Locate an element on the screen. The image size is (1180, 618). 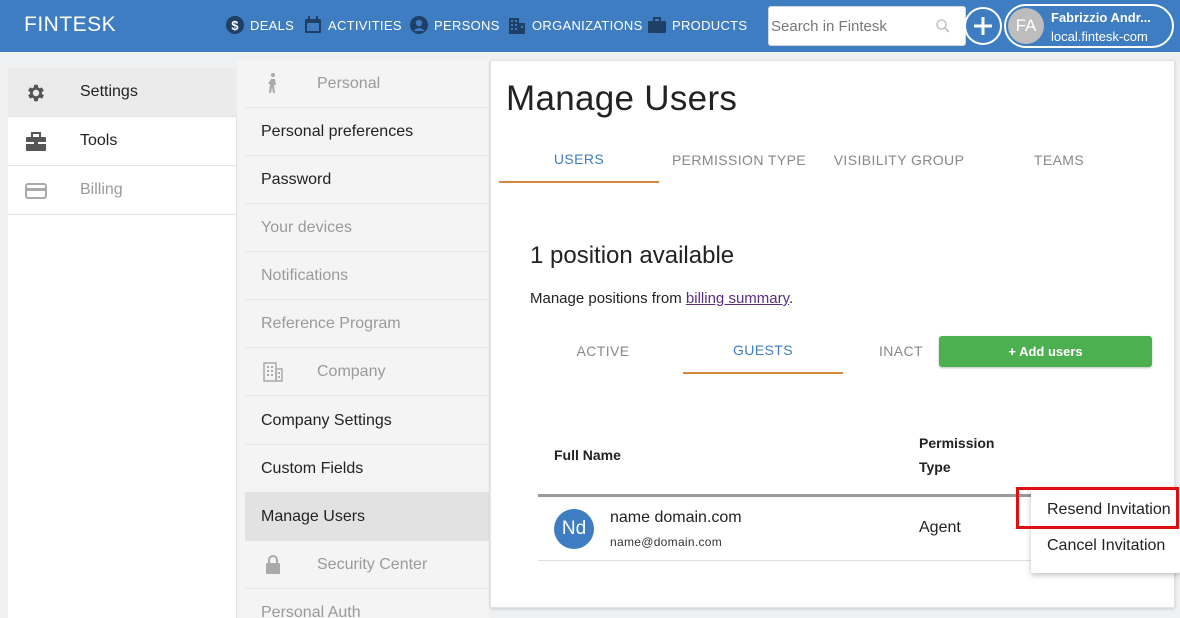
nav-deals: $ DEALS is located at coordinates (259, 25).